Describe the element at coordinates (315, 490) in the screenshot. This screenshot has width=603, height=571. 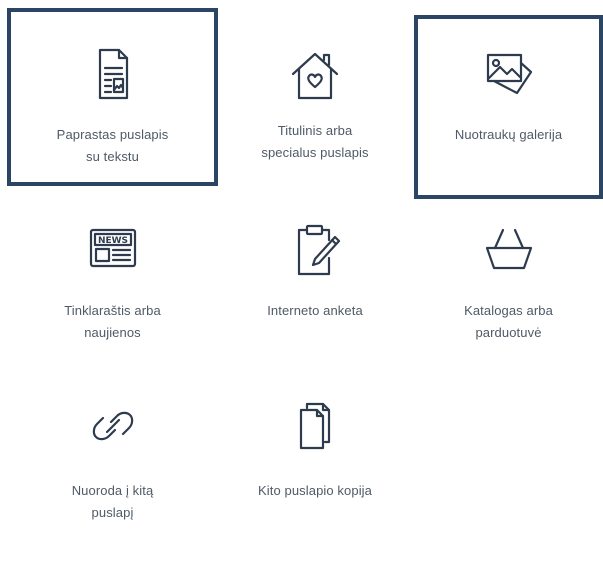
I see `tile-label: Kito puslapio kopija` at that location.